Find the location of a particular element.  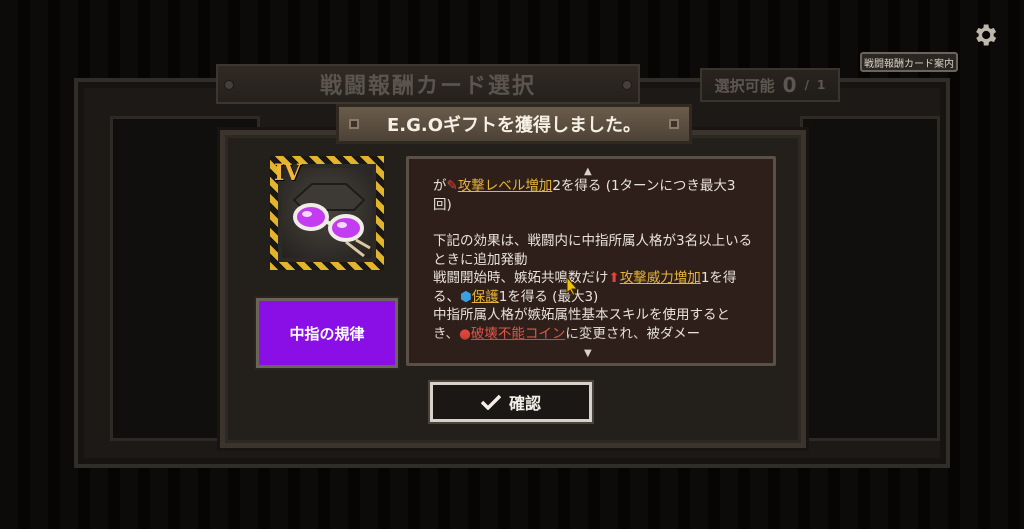

gear-icon is located at coordinates (986, 35).